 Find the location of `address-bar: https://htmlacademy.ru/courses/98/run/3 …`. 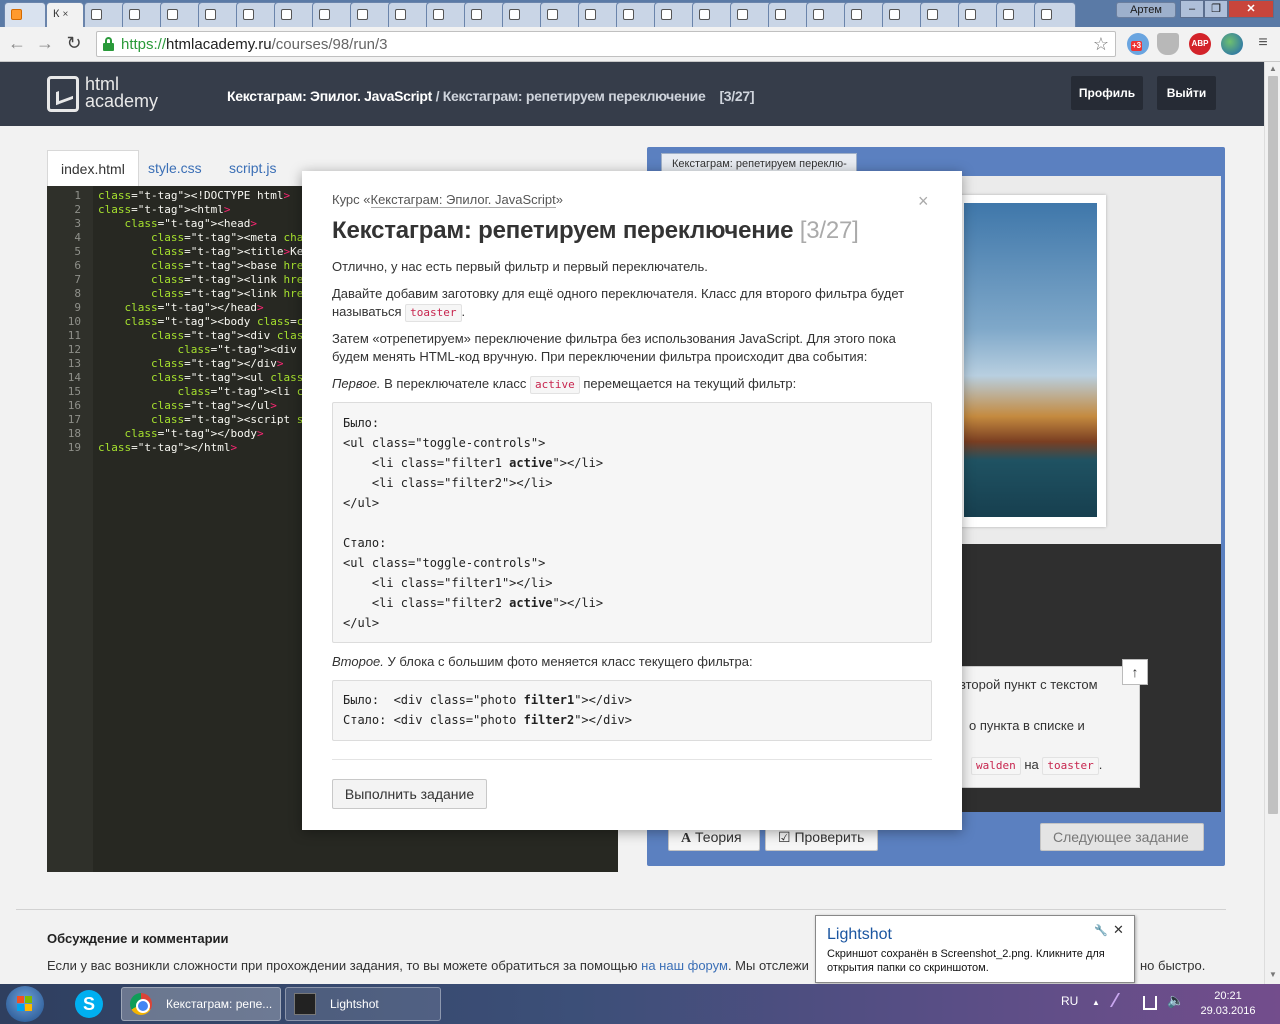

address-bar: https://htmlacademy.ru/courses/98/run/3 … is located at coordinates (606, 44).